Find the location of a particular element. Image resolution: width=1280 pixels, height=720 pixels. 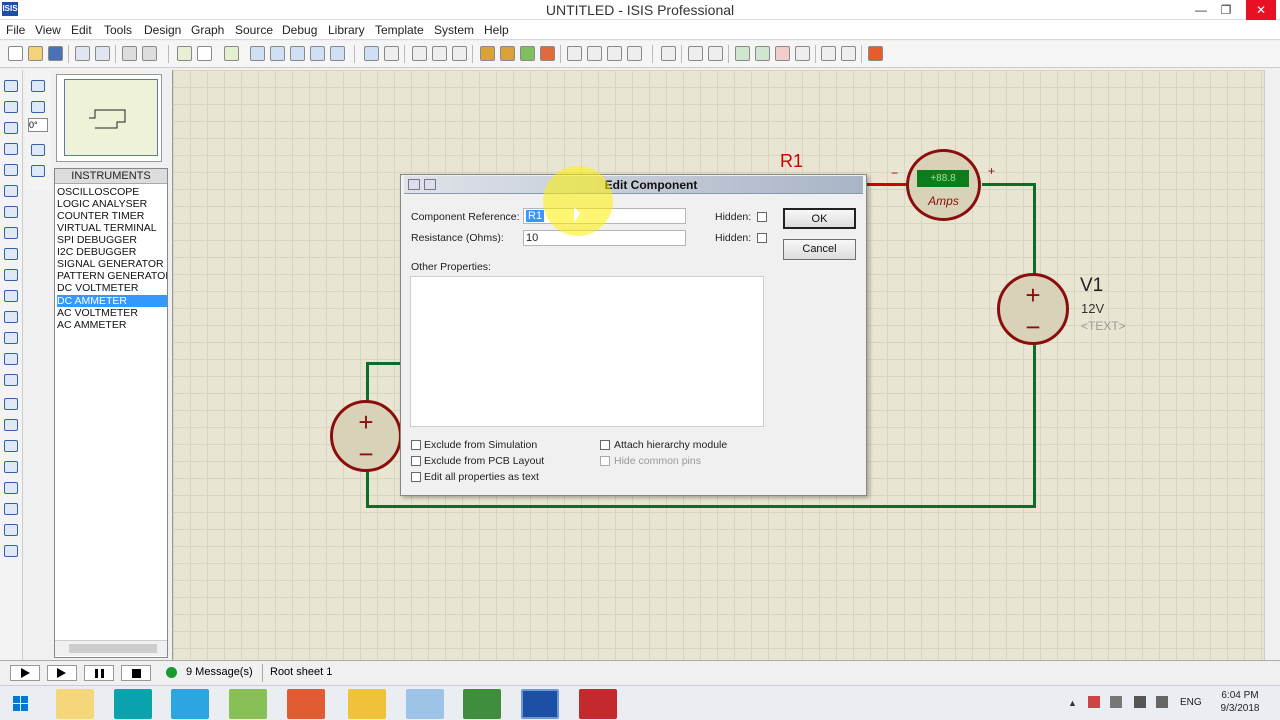

box-icon is located at coordinates (11, 425).